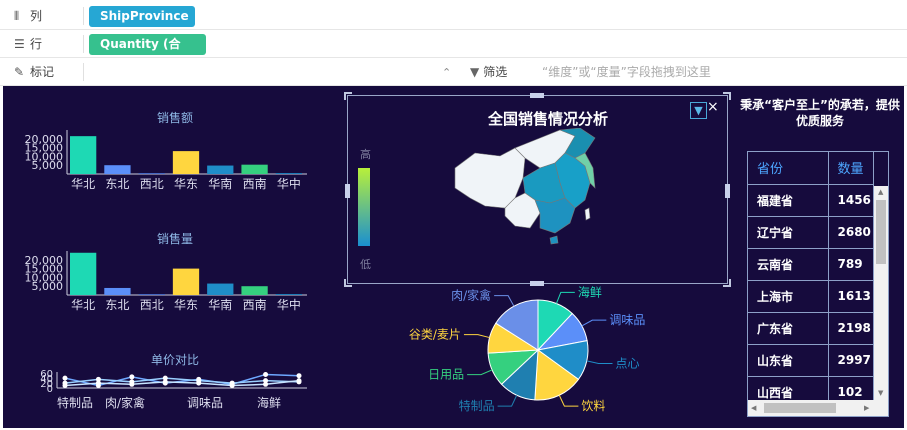 This screenshot has width=907, height=430. I want to click on table-row: 辽宁省 2680, so click(811, 232).